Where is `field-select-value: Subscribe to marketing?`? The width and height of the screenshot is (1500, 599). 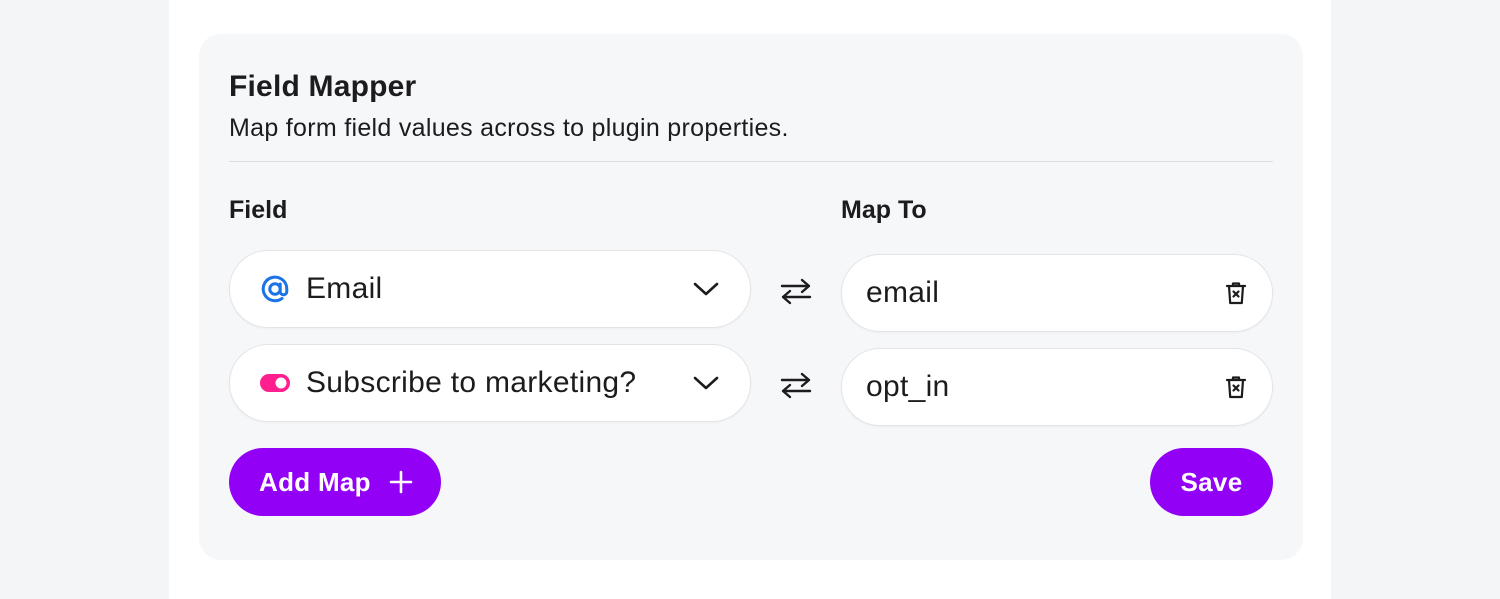 field-select-value: Subscribe to marketing? is located at coordinates (471, 382).